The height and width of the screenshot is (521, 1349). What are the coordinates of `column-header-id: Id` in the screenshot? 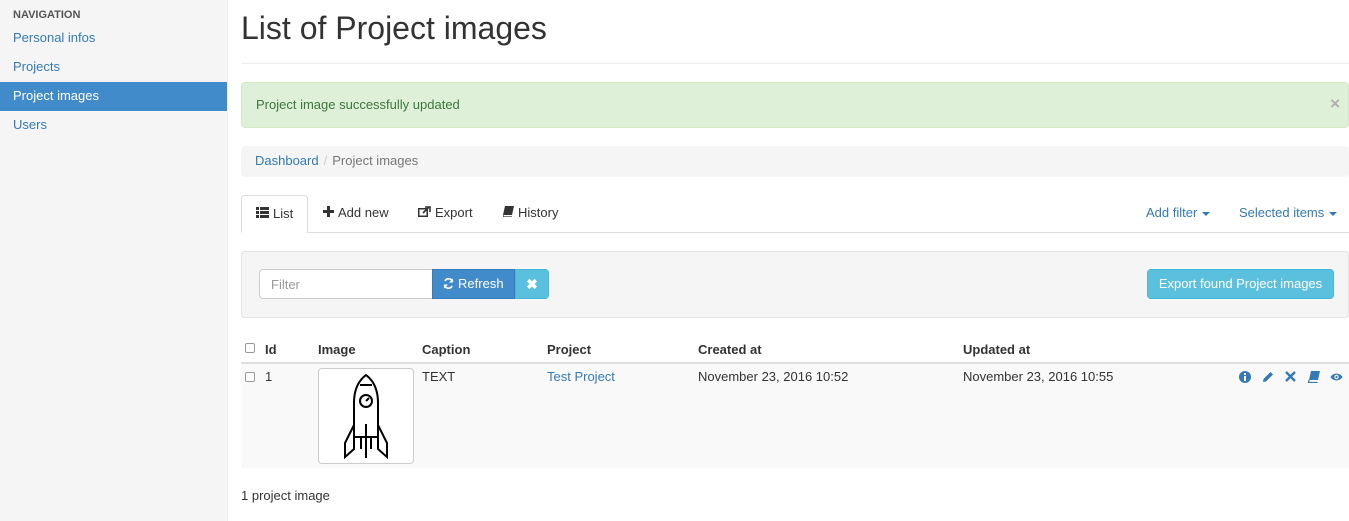 It's located at (271, 349).